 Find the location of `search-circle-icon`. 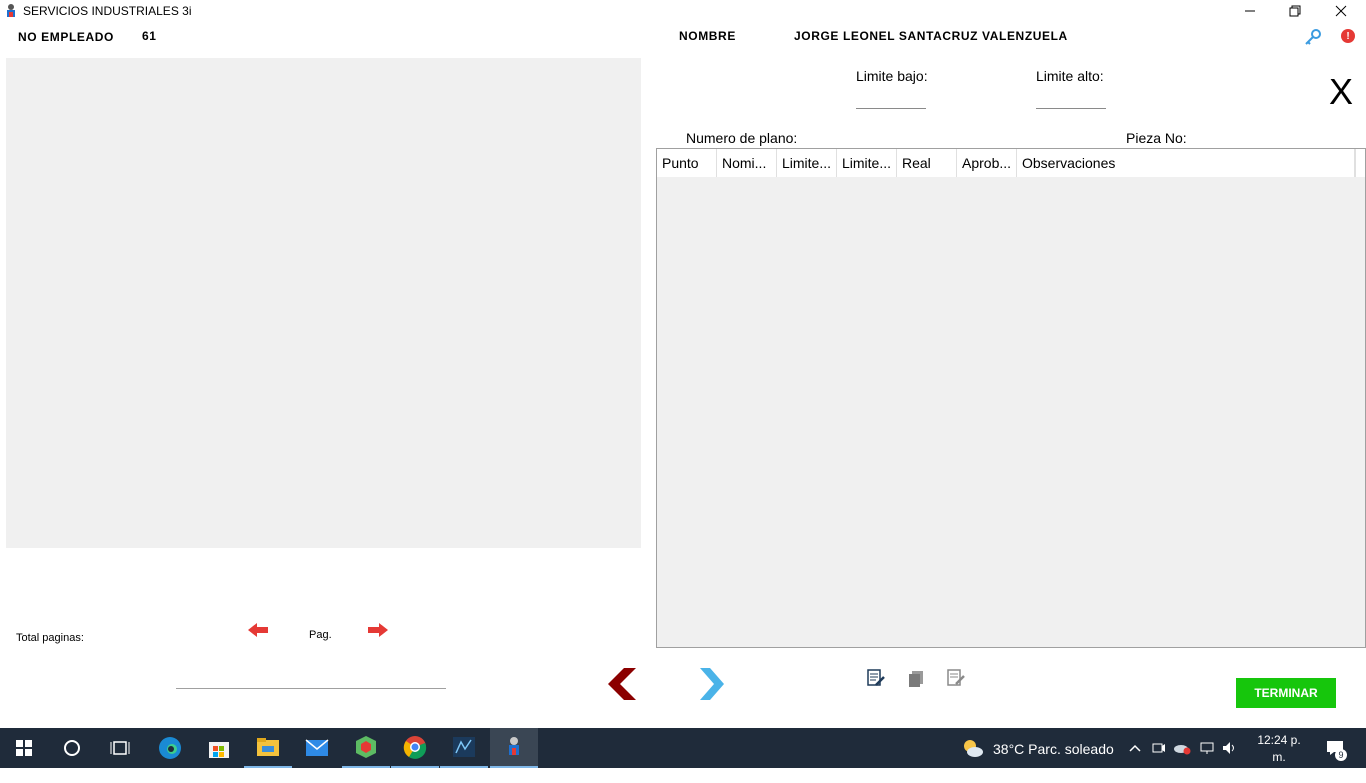

search-circle-icon is located at coordinates (72, 748).